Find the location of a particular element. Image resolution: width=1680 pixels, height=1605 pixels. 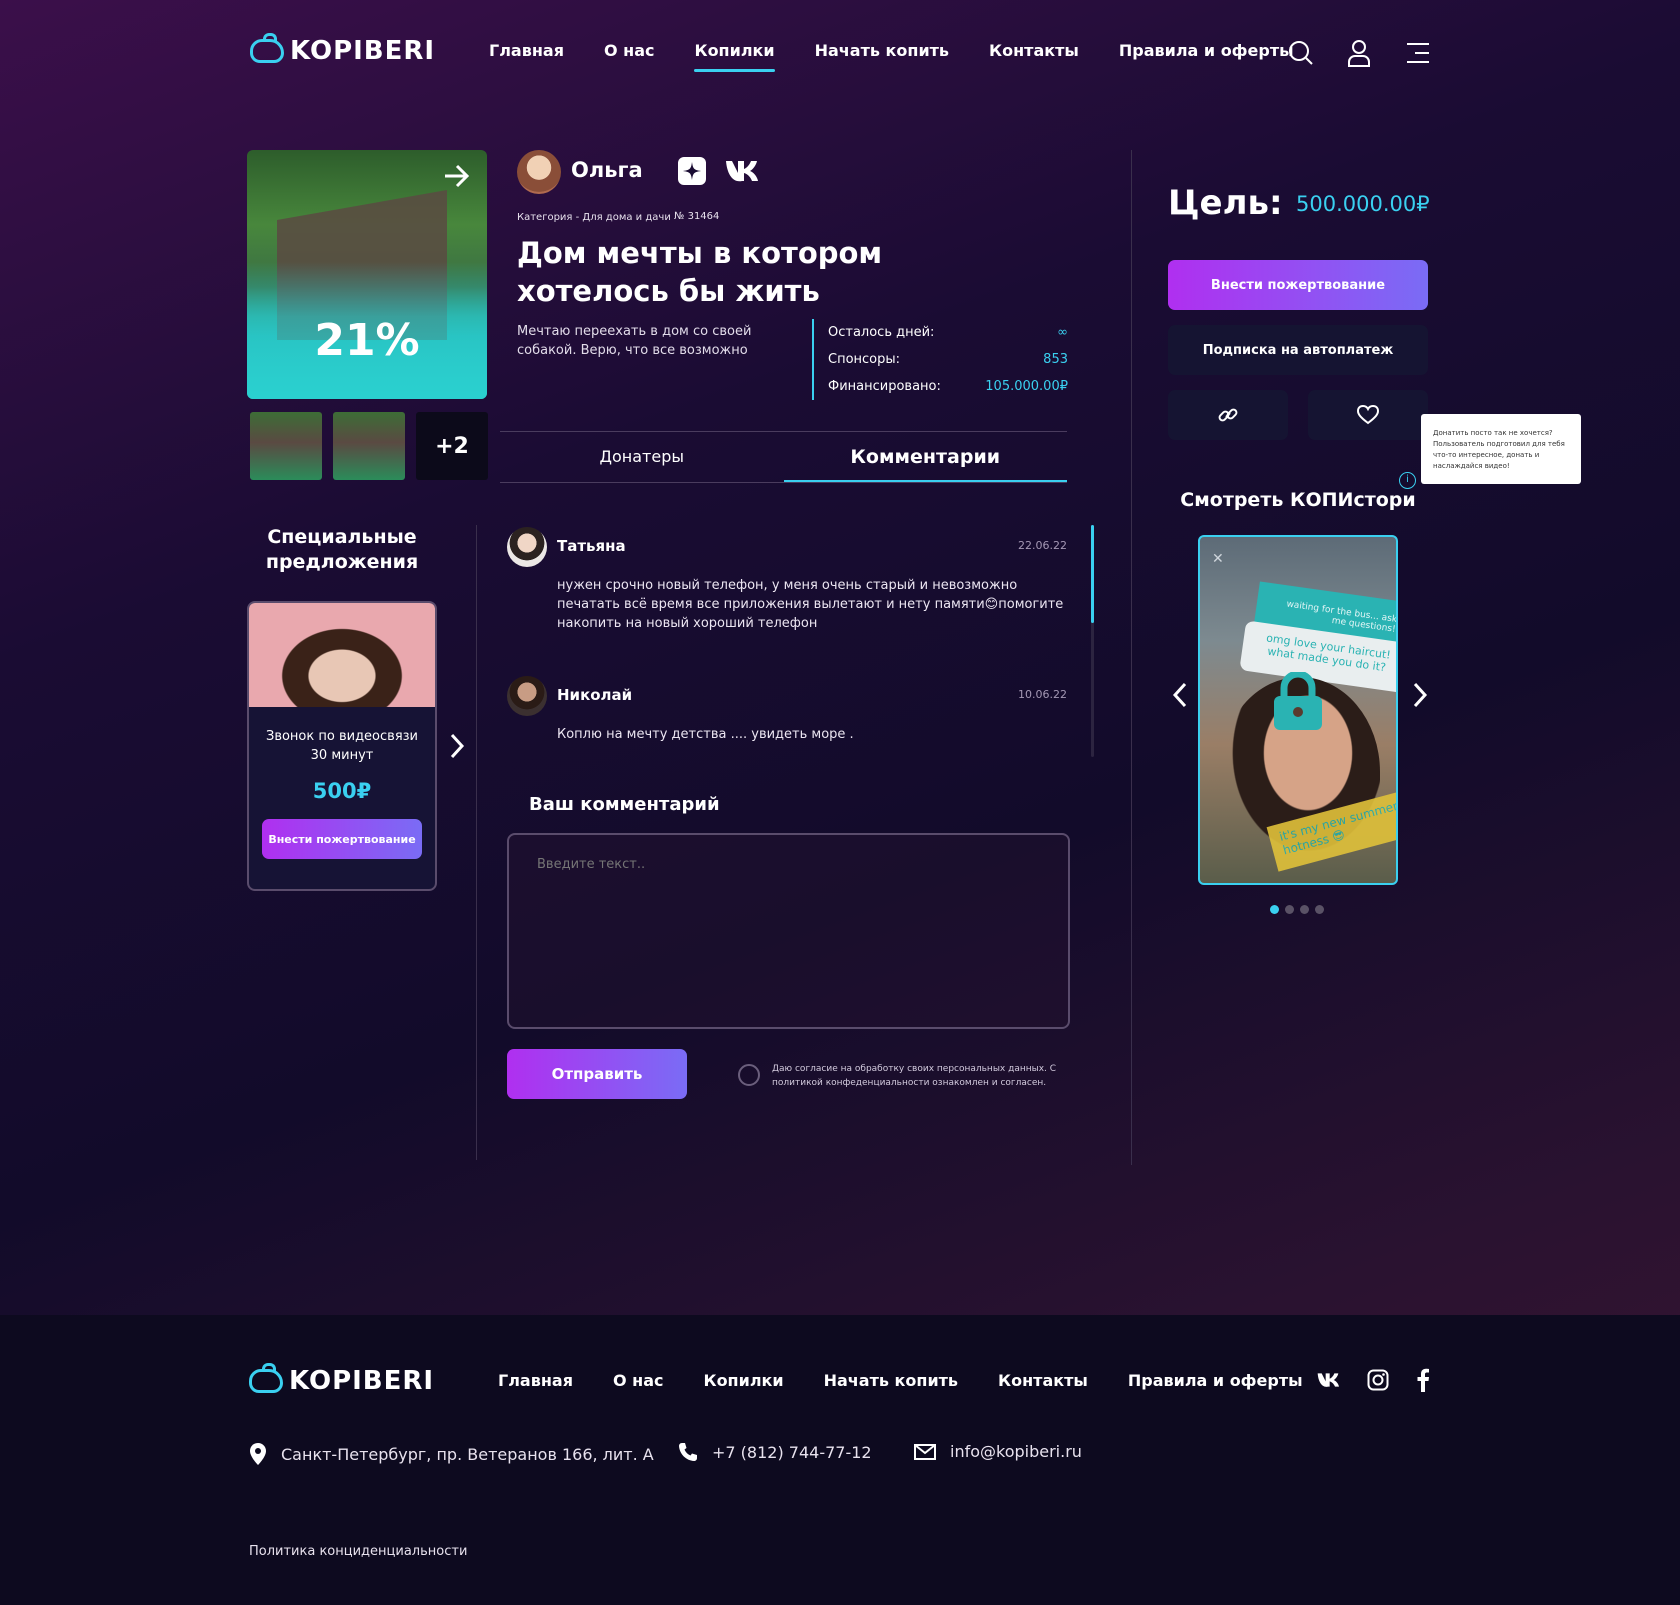

comments-scrollbar is located at coordinates (1092, 641).